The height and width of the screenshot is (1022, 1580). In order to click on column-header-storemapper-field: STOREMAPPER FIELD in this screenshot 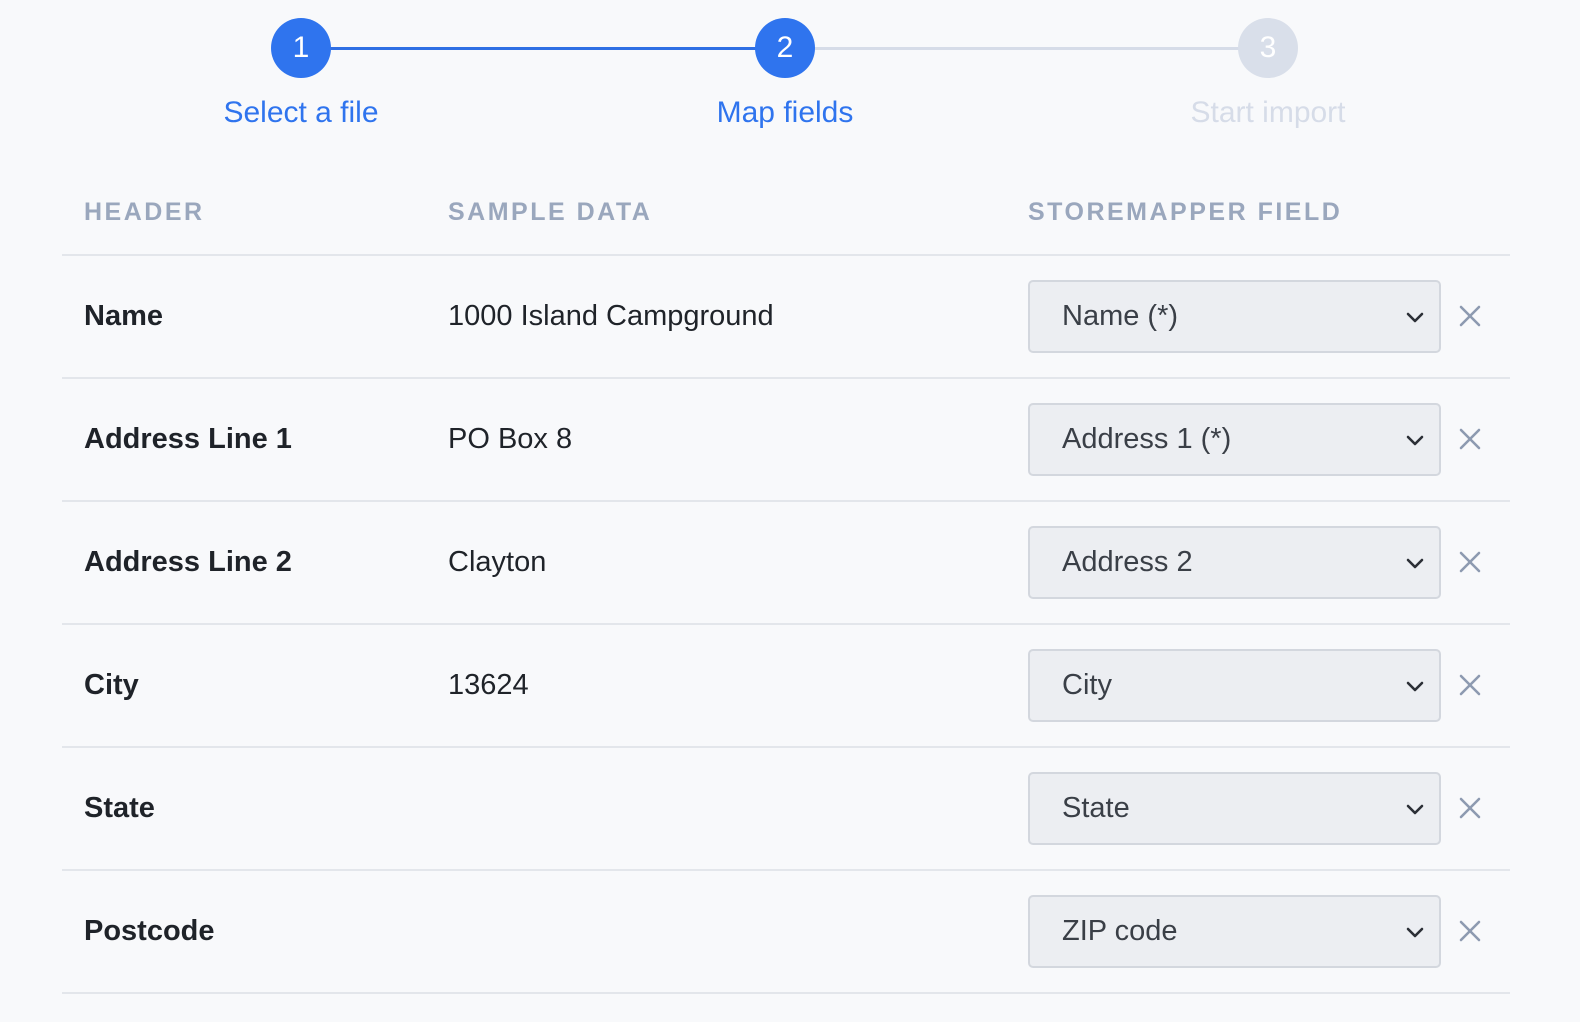, I will do `click(1185, 212)`.